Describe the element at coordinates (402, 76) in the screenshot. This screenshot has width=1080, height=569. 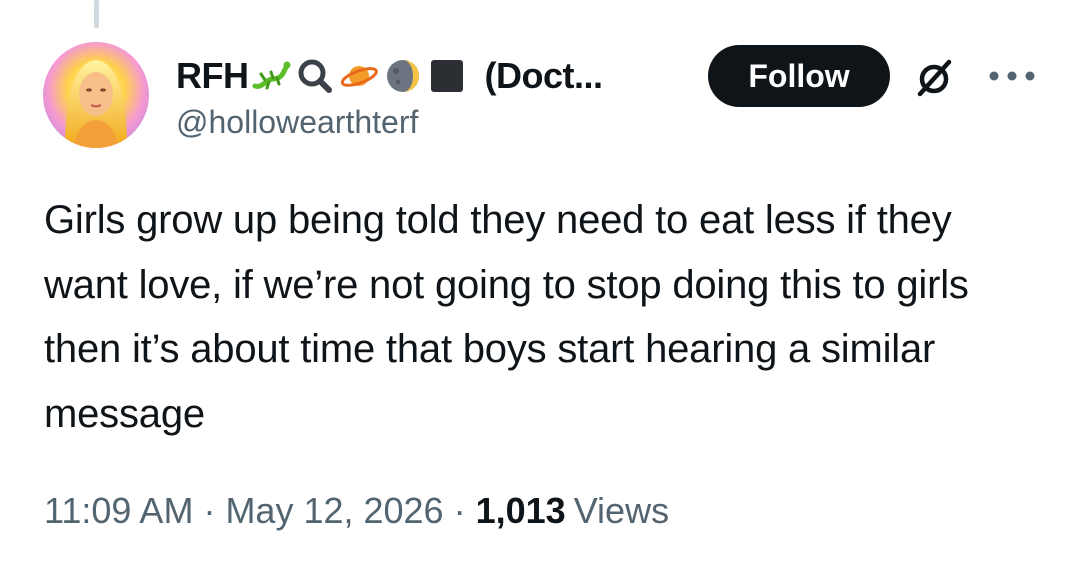
I see `moon-emoji-icon` at that location.